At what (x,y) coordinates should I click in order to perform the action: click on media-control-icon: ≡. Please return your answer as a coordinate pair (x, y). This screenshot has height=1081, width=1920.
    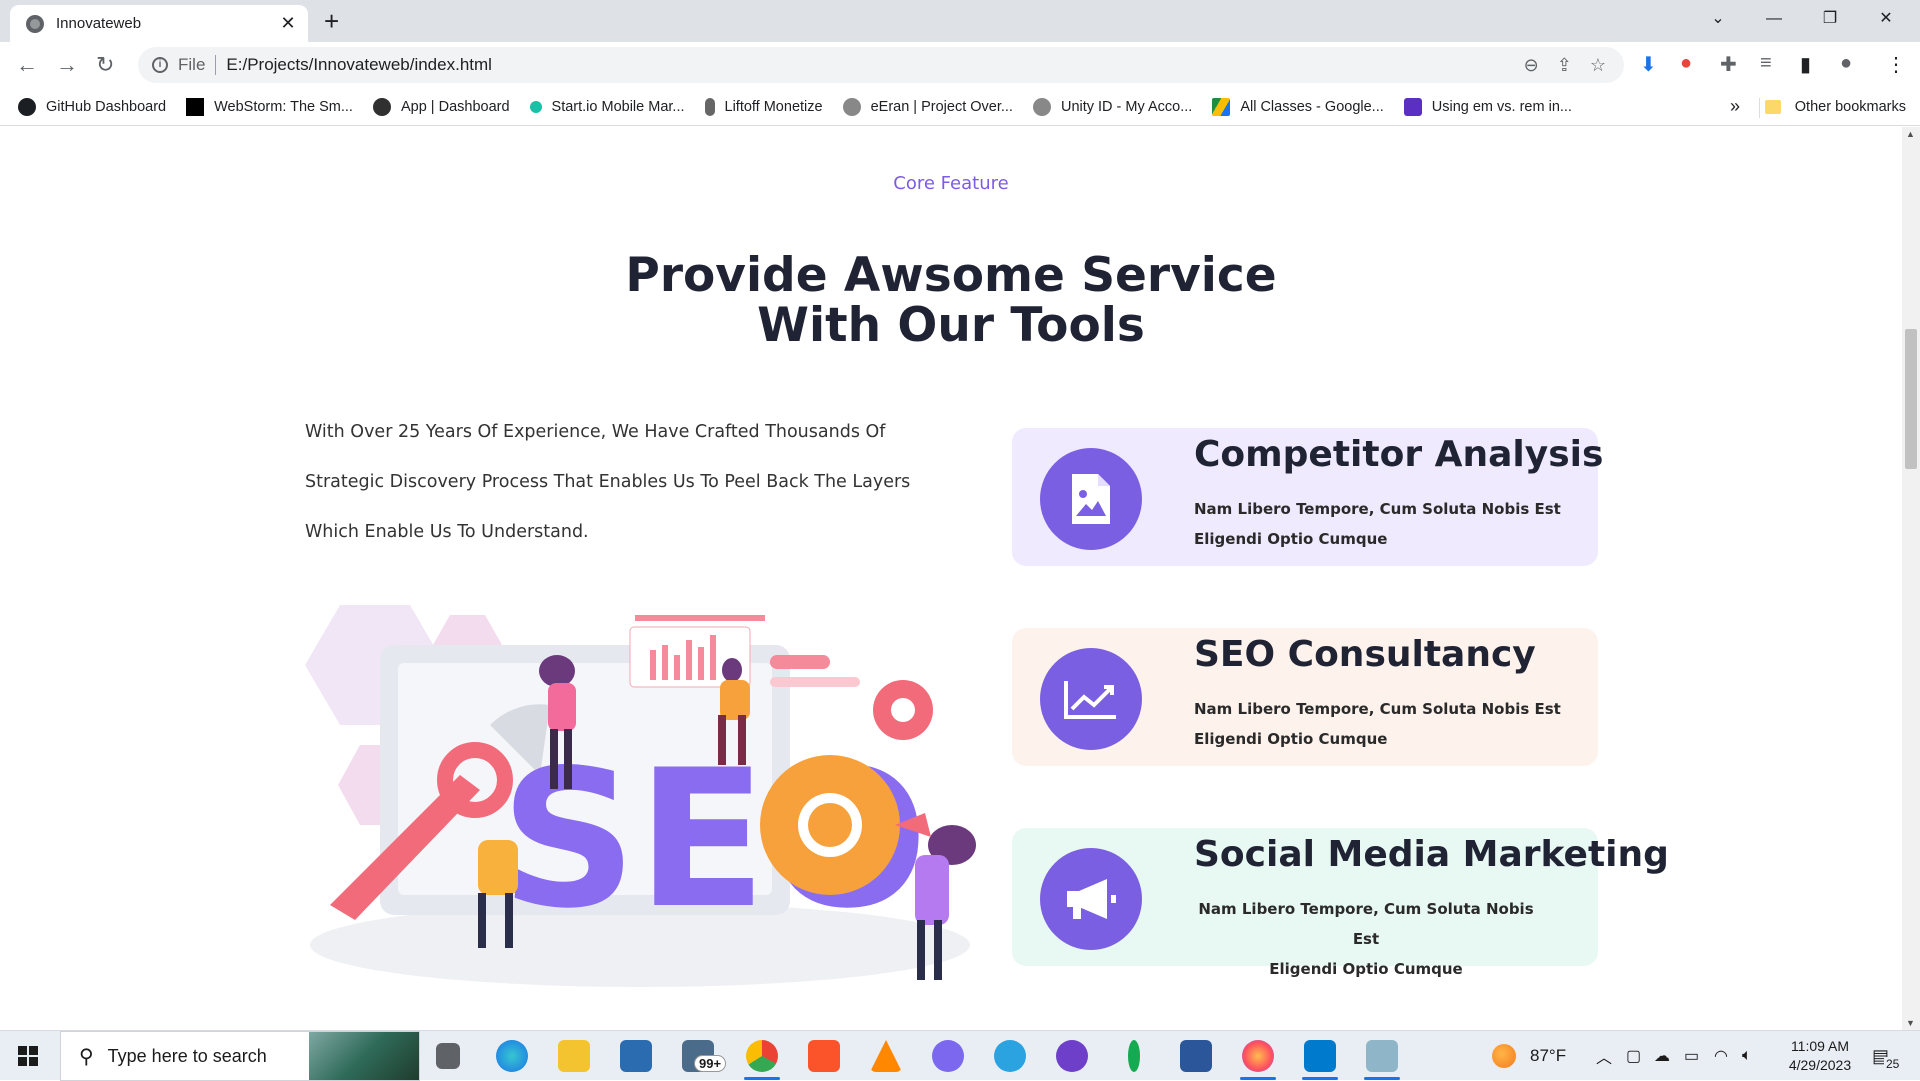
    Looking at the image, I should click on (1766, 63).